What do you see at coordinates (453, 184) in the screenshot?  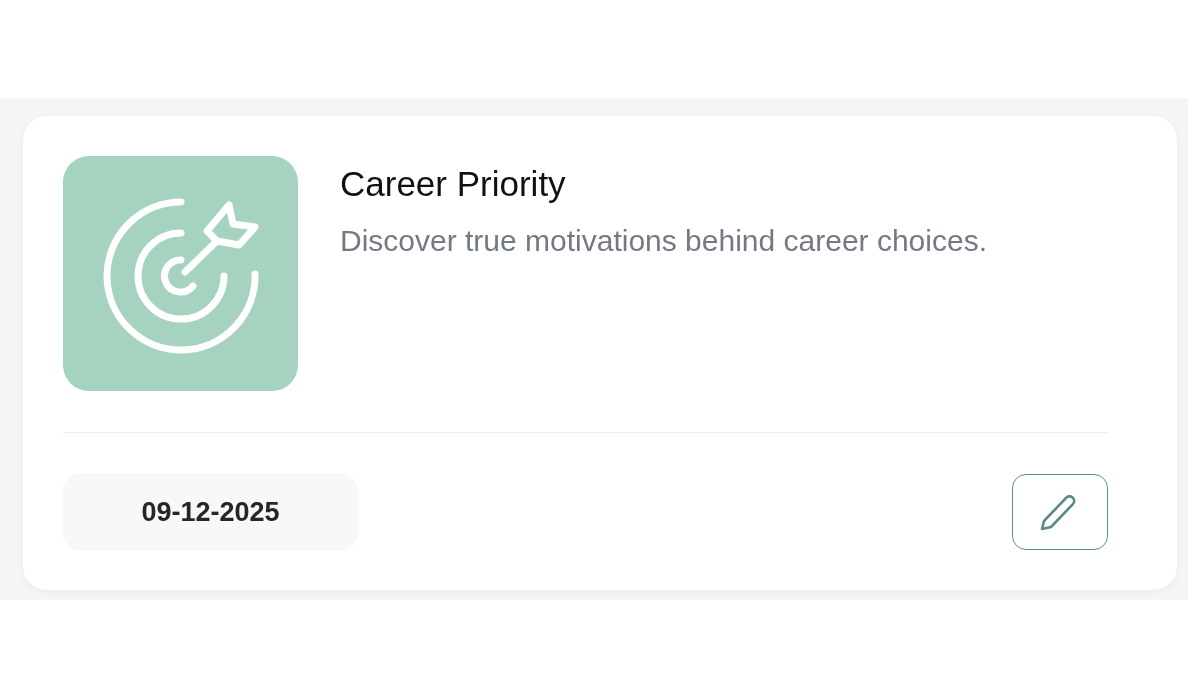 I see `card-title: Career Priority` at bounding box center [453, 184].